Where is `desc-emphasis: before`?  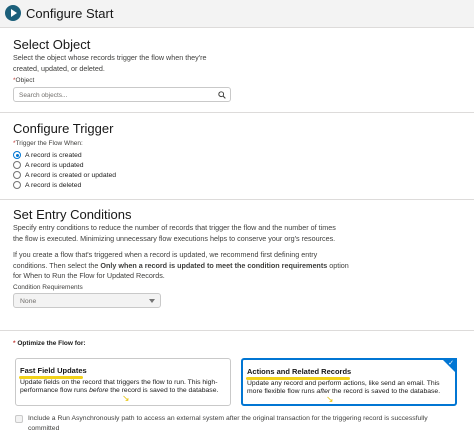
desc-emphasis: before is located at coordinates (99, 391).